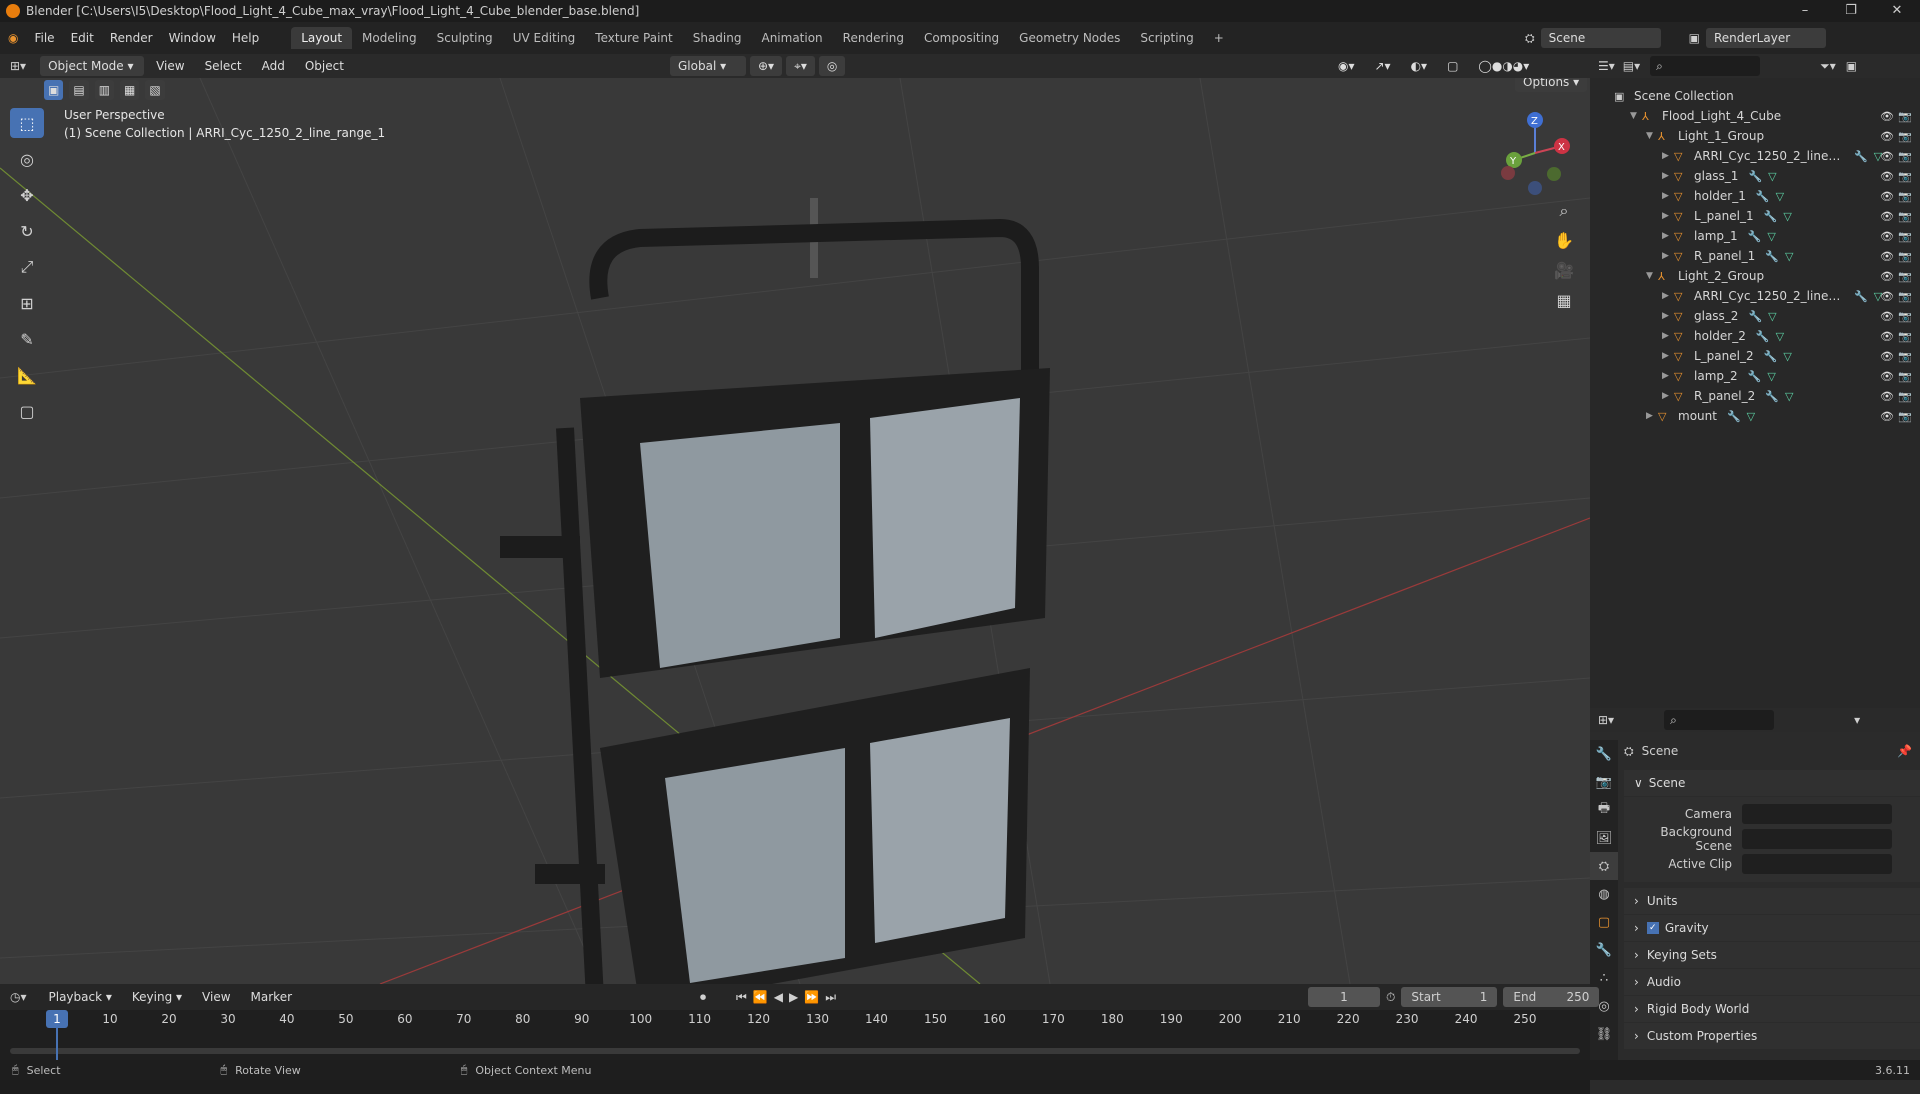 The image size is (1920, 1094). What do you see at coordinates (1604, 1034) in the screenshot?
I see `constraints-tab-icon: ⛓` at bounding box center [1604, 1034].